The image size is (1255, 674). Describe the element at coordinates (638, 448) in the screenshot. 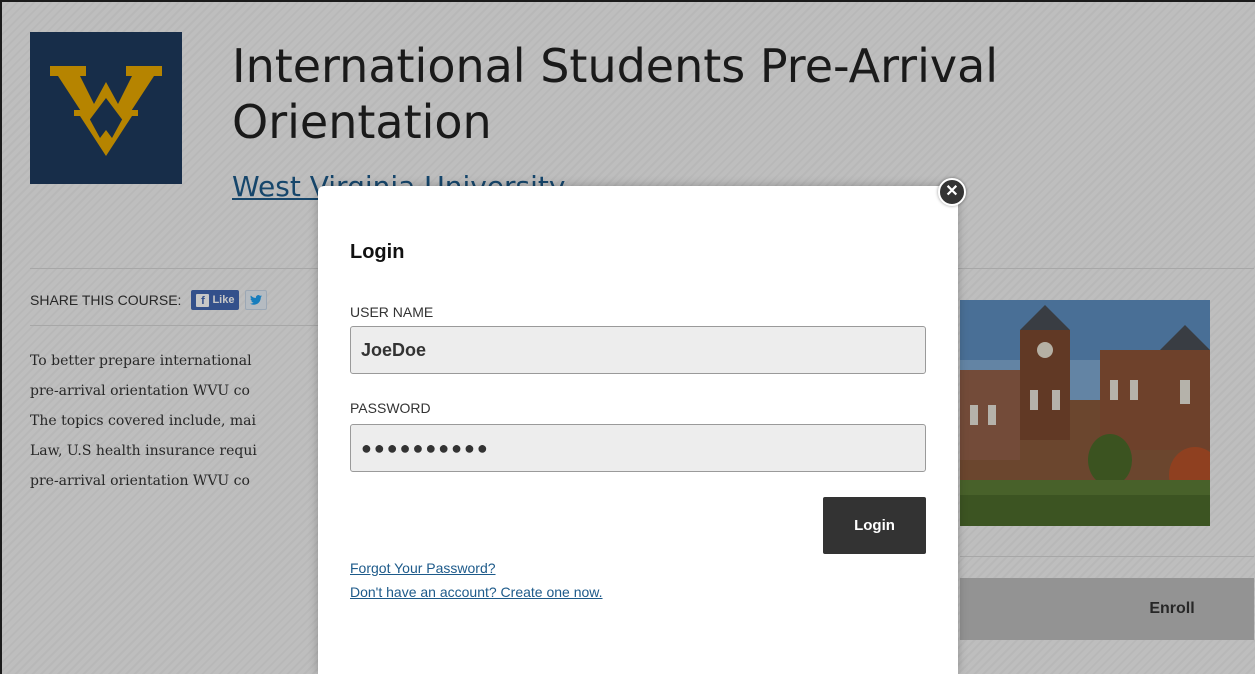

I see `password-input: ●●●●●●●●●●` at that location.